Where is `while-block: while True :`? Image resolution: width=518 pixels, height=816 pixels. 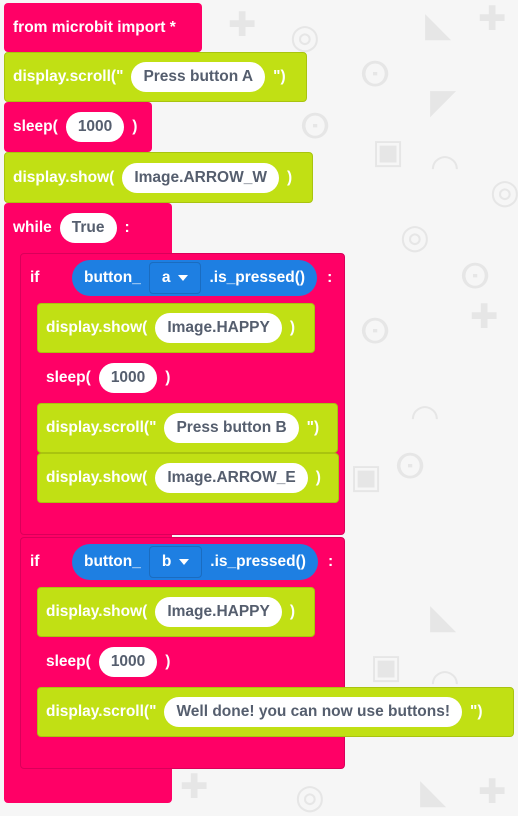 while-block: while True : is located at coordinates (71, 228).